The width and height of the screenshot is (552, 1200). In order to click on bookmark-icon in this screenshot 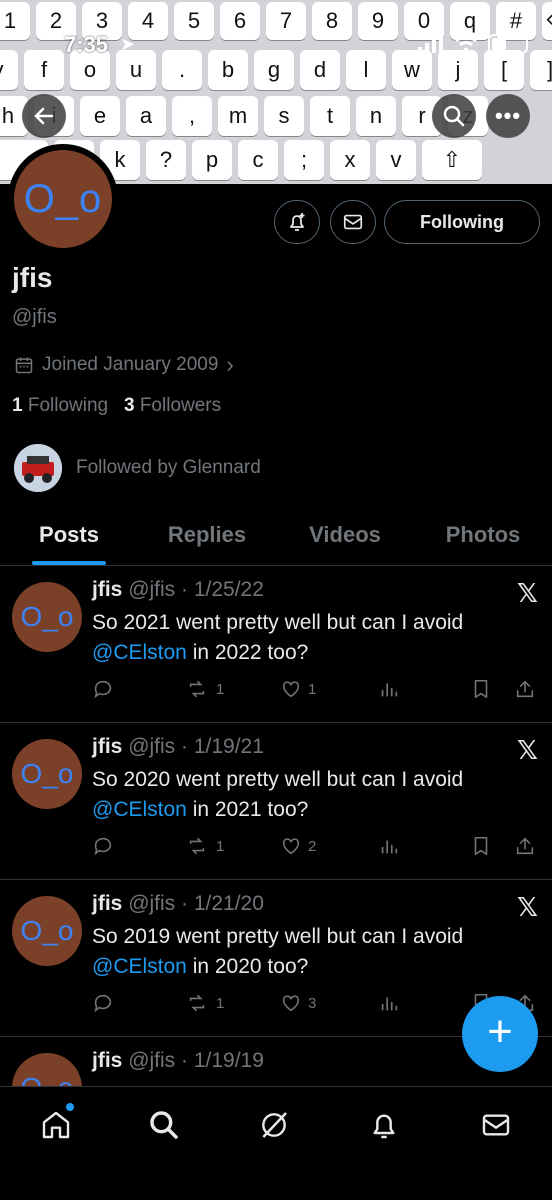, I will do `click(481, 846)`.